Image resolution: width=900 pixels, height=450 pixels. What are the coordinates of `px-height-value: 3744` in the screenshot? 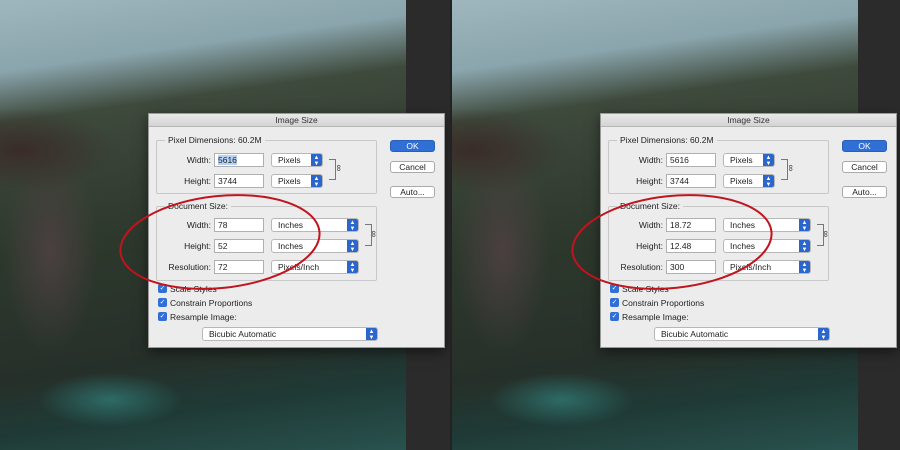 It's located at (227, 181).